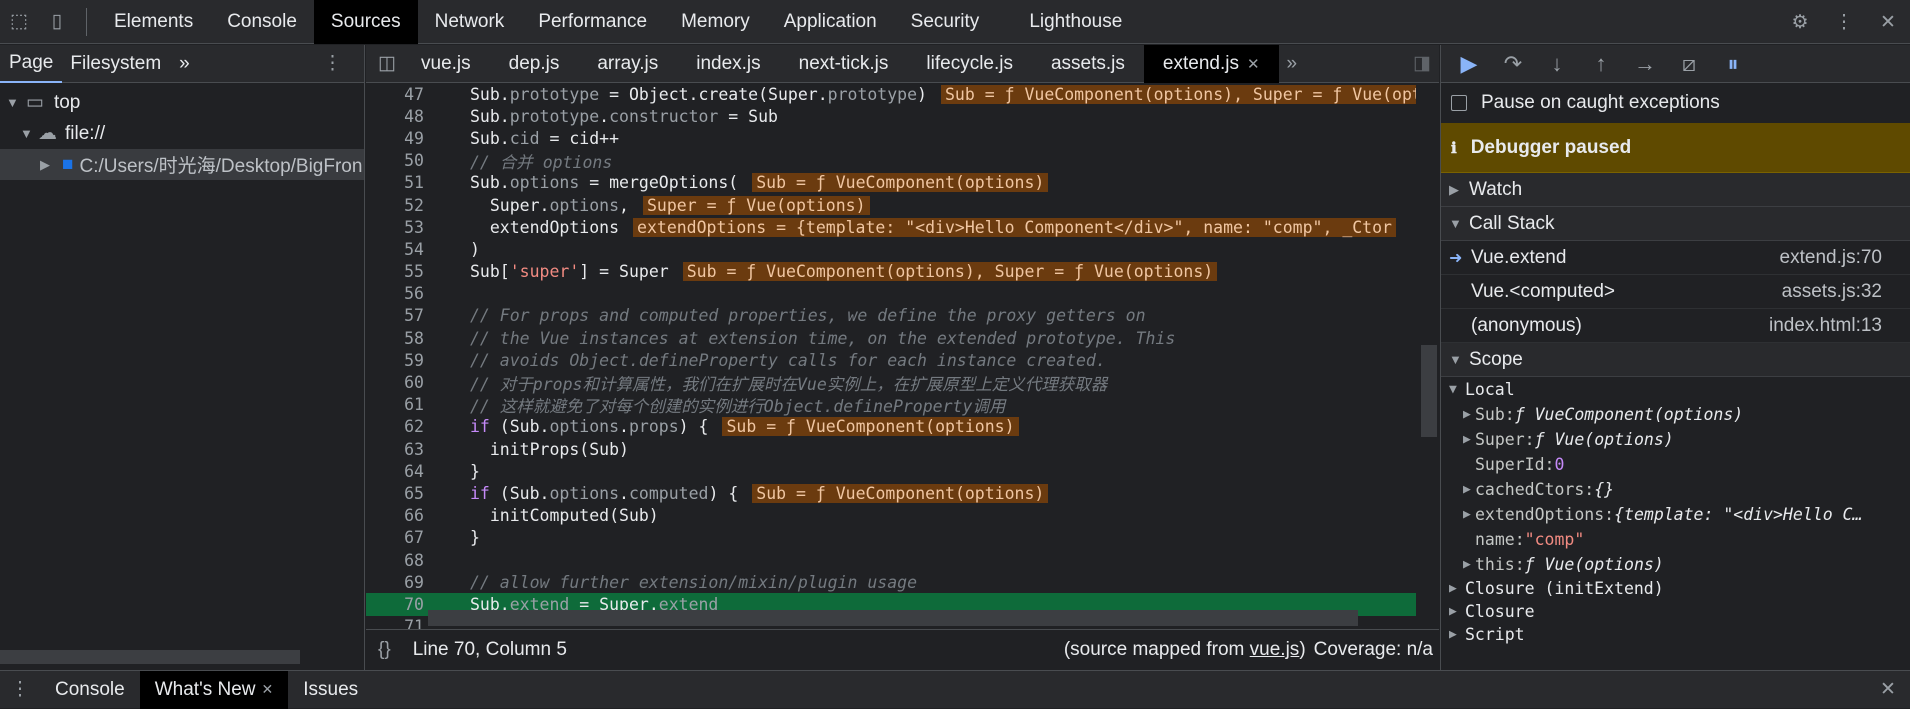 This screenshot has width=1910, height=709. Describe the element at coordinates (1888, 22) in the screenshot. I see `close-icon: ✕` at that location.